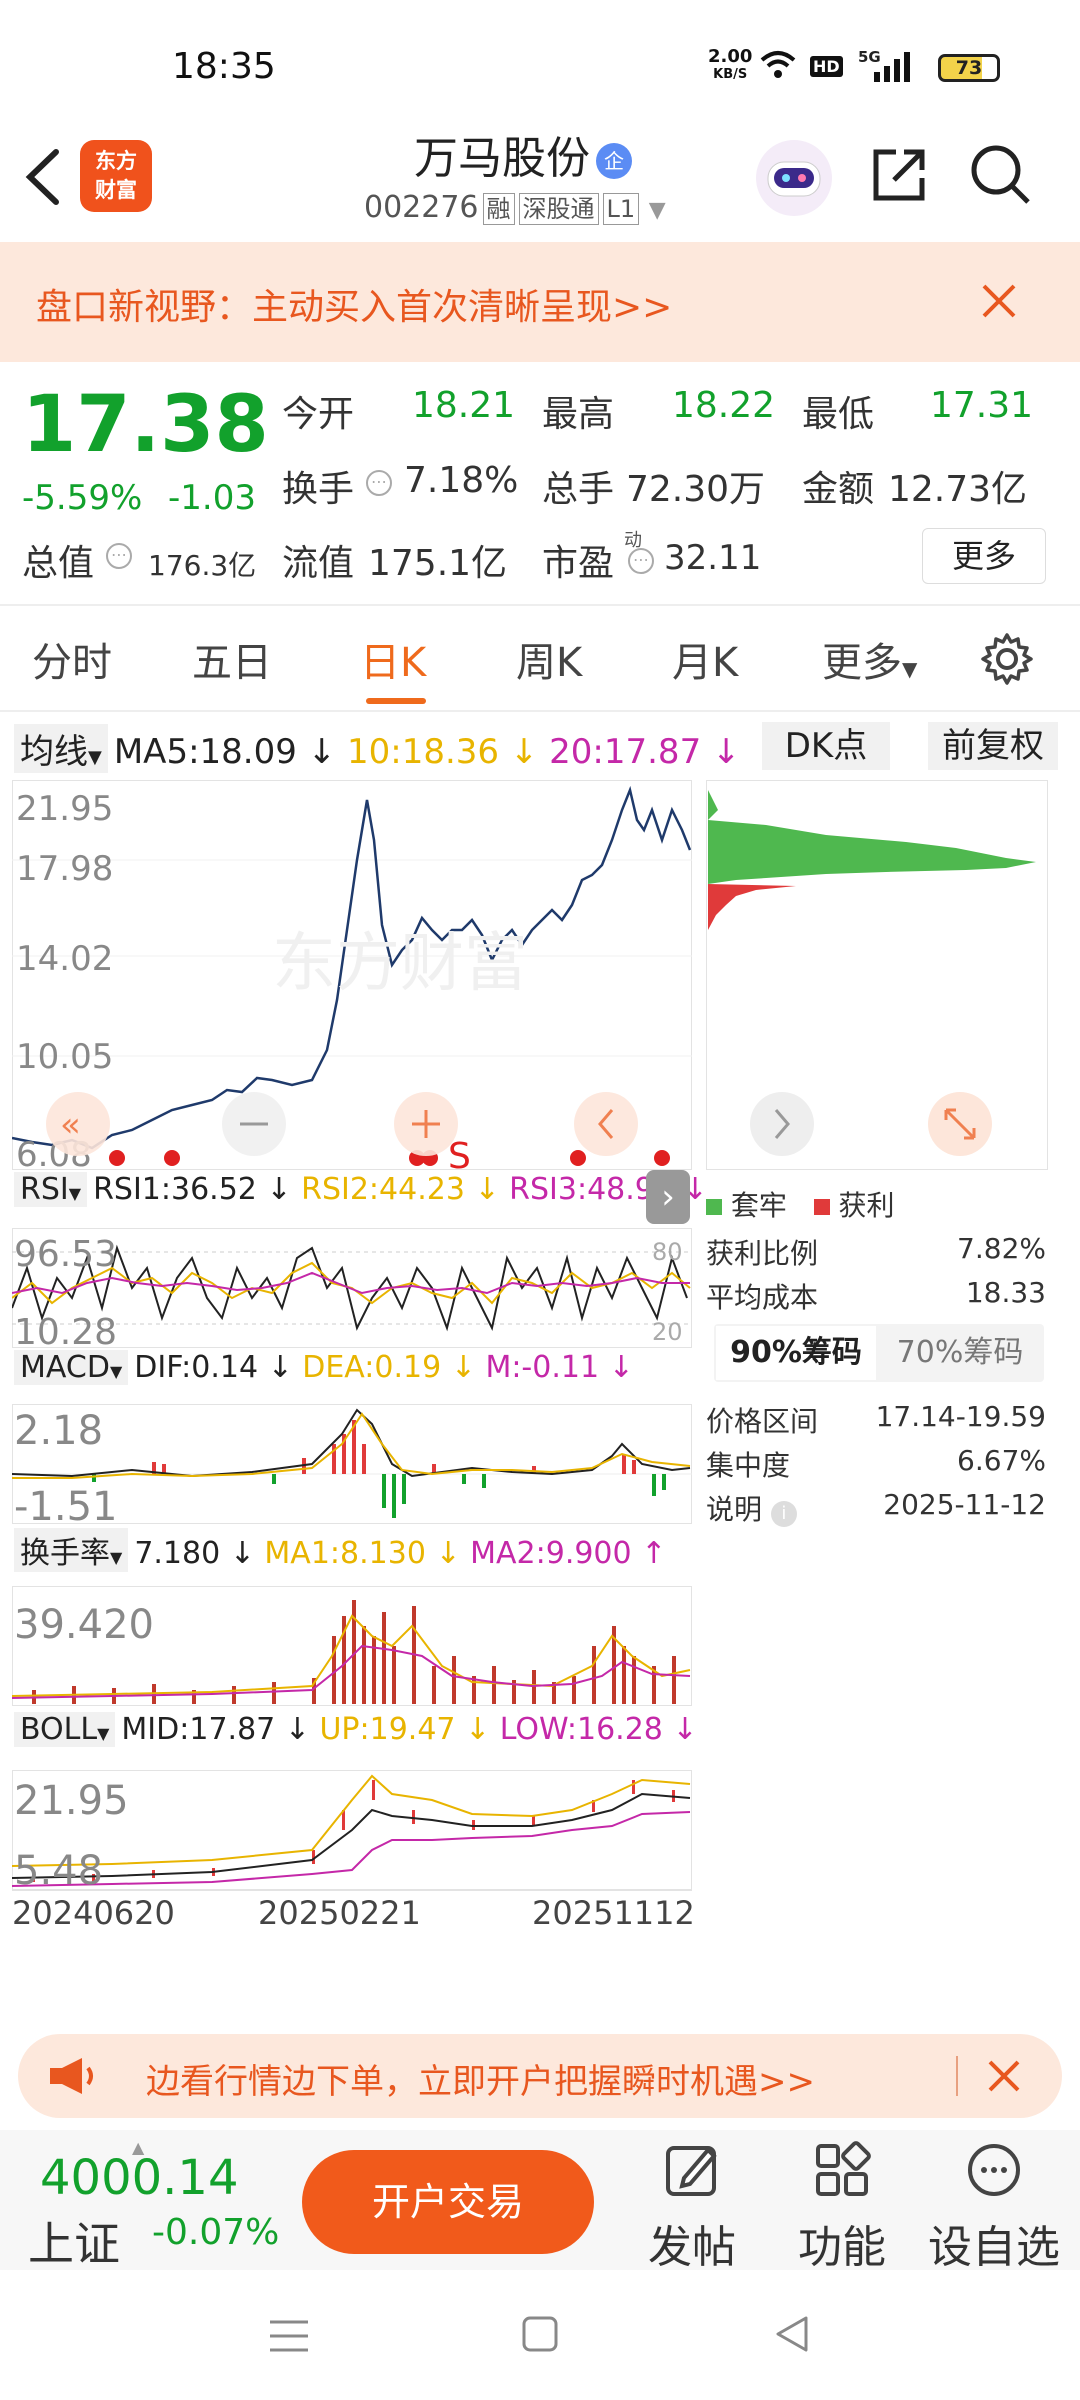 This screenshot has height=2400, width=1080. Describe the element at coordinates (71, 1550) in the screenshot. I see `turnover-select: 换手率▼` at that location.